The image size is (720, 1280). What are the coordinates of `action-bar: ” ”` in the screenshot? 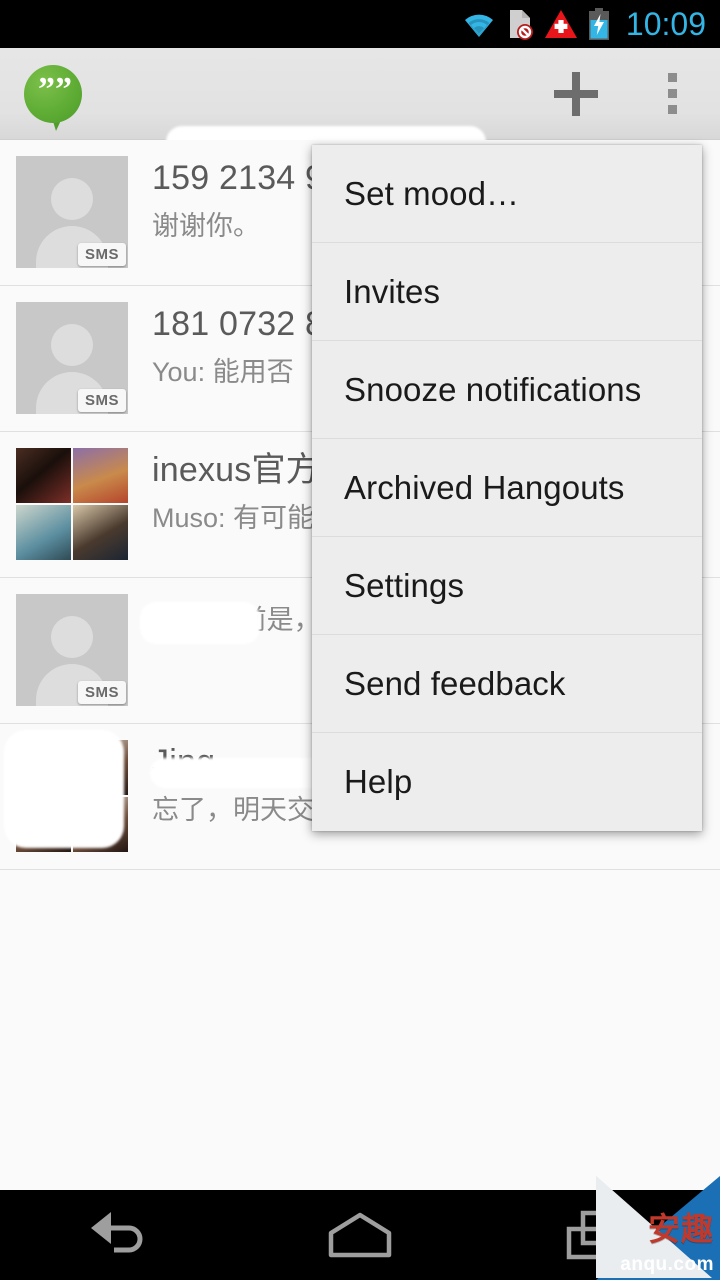 It's located at (360, 113).